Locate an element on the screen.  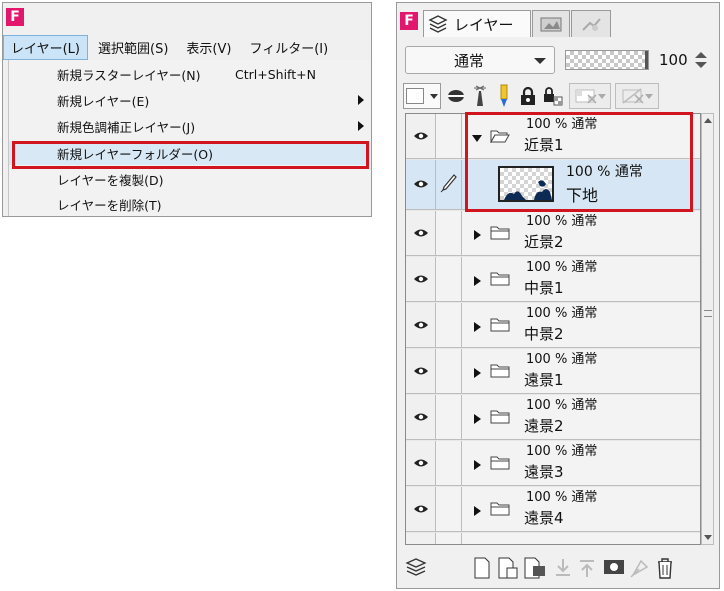
opacity-slider-thumb is located at coordinates (646, 60).